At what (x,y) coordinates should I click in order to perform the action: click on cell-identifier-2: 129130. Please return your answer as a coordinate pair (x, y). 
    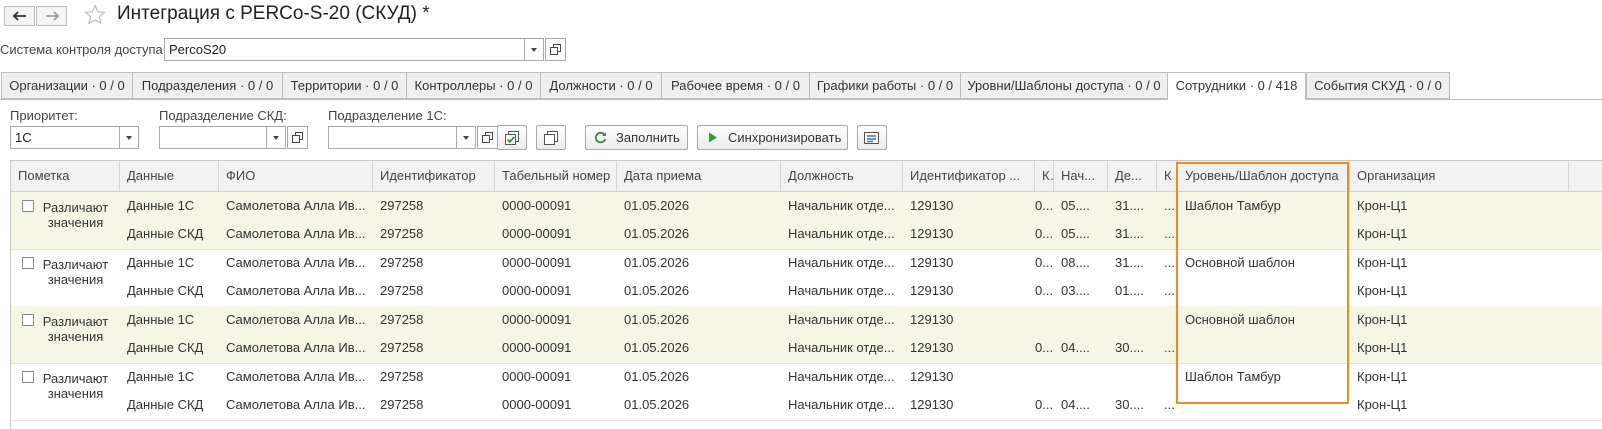
    Looking at the image, I should click on (932, 404).